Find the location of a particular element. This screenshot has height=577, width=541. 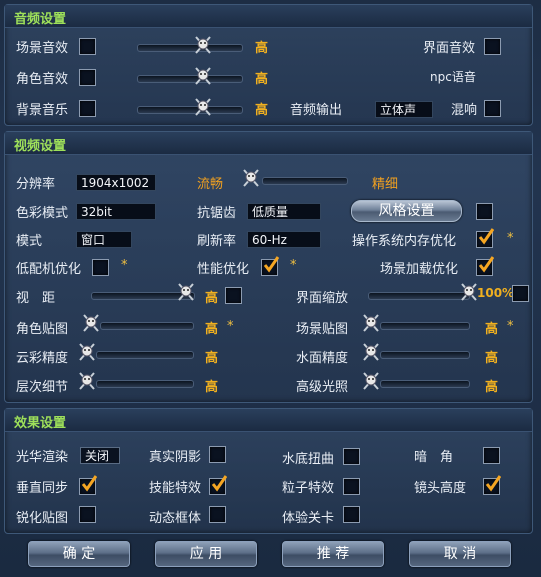

bgm-slider is located at coordinates (190, 110).